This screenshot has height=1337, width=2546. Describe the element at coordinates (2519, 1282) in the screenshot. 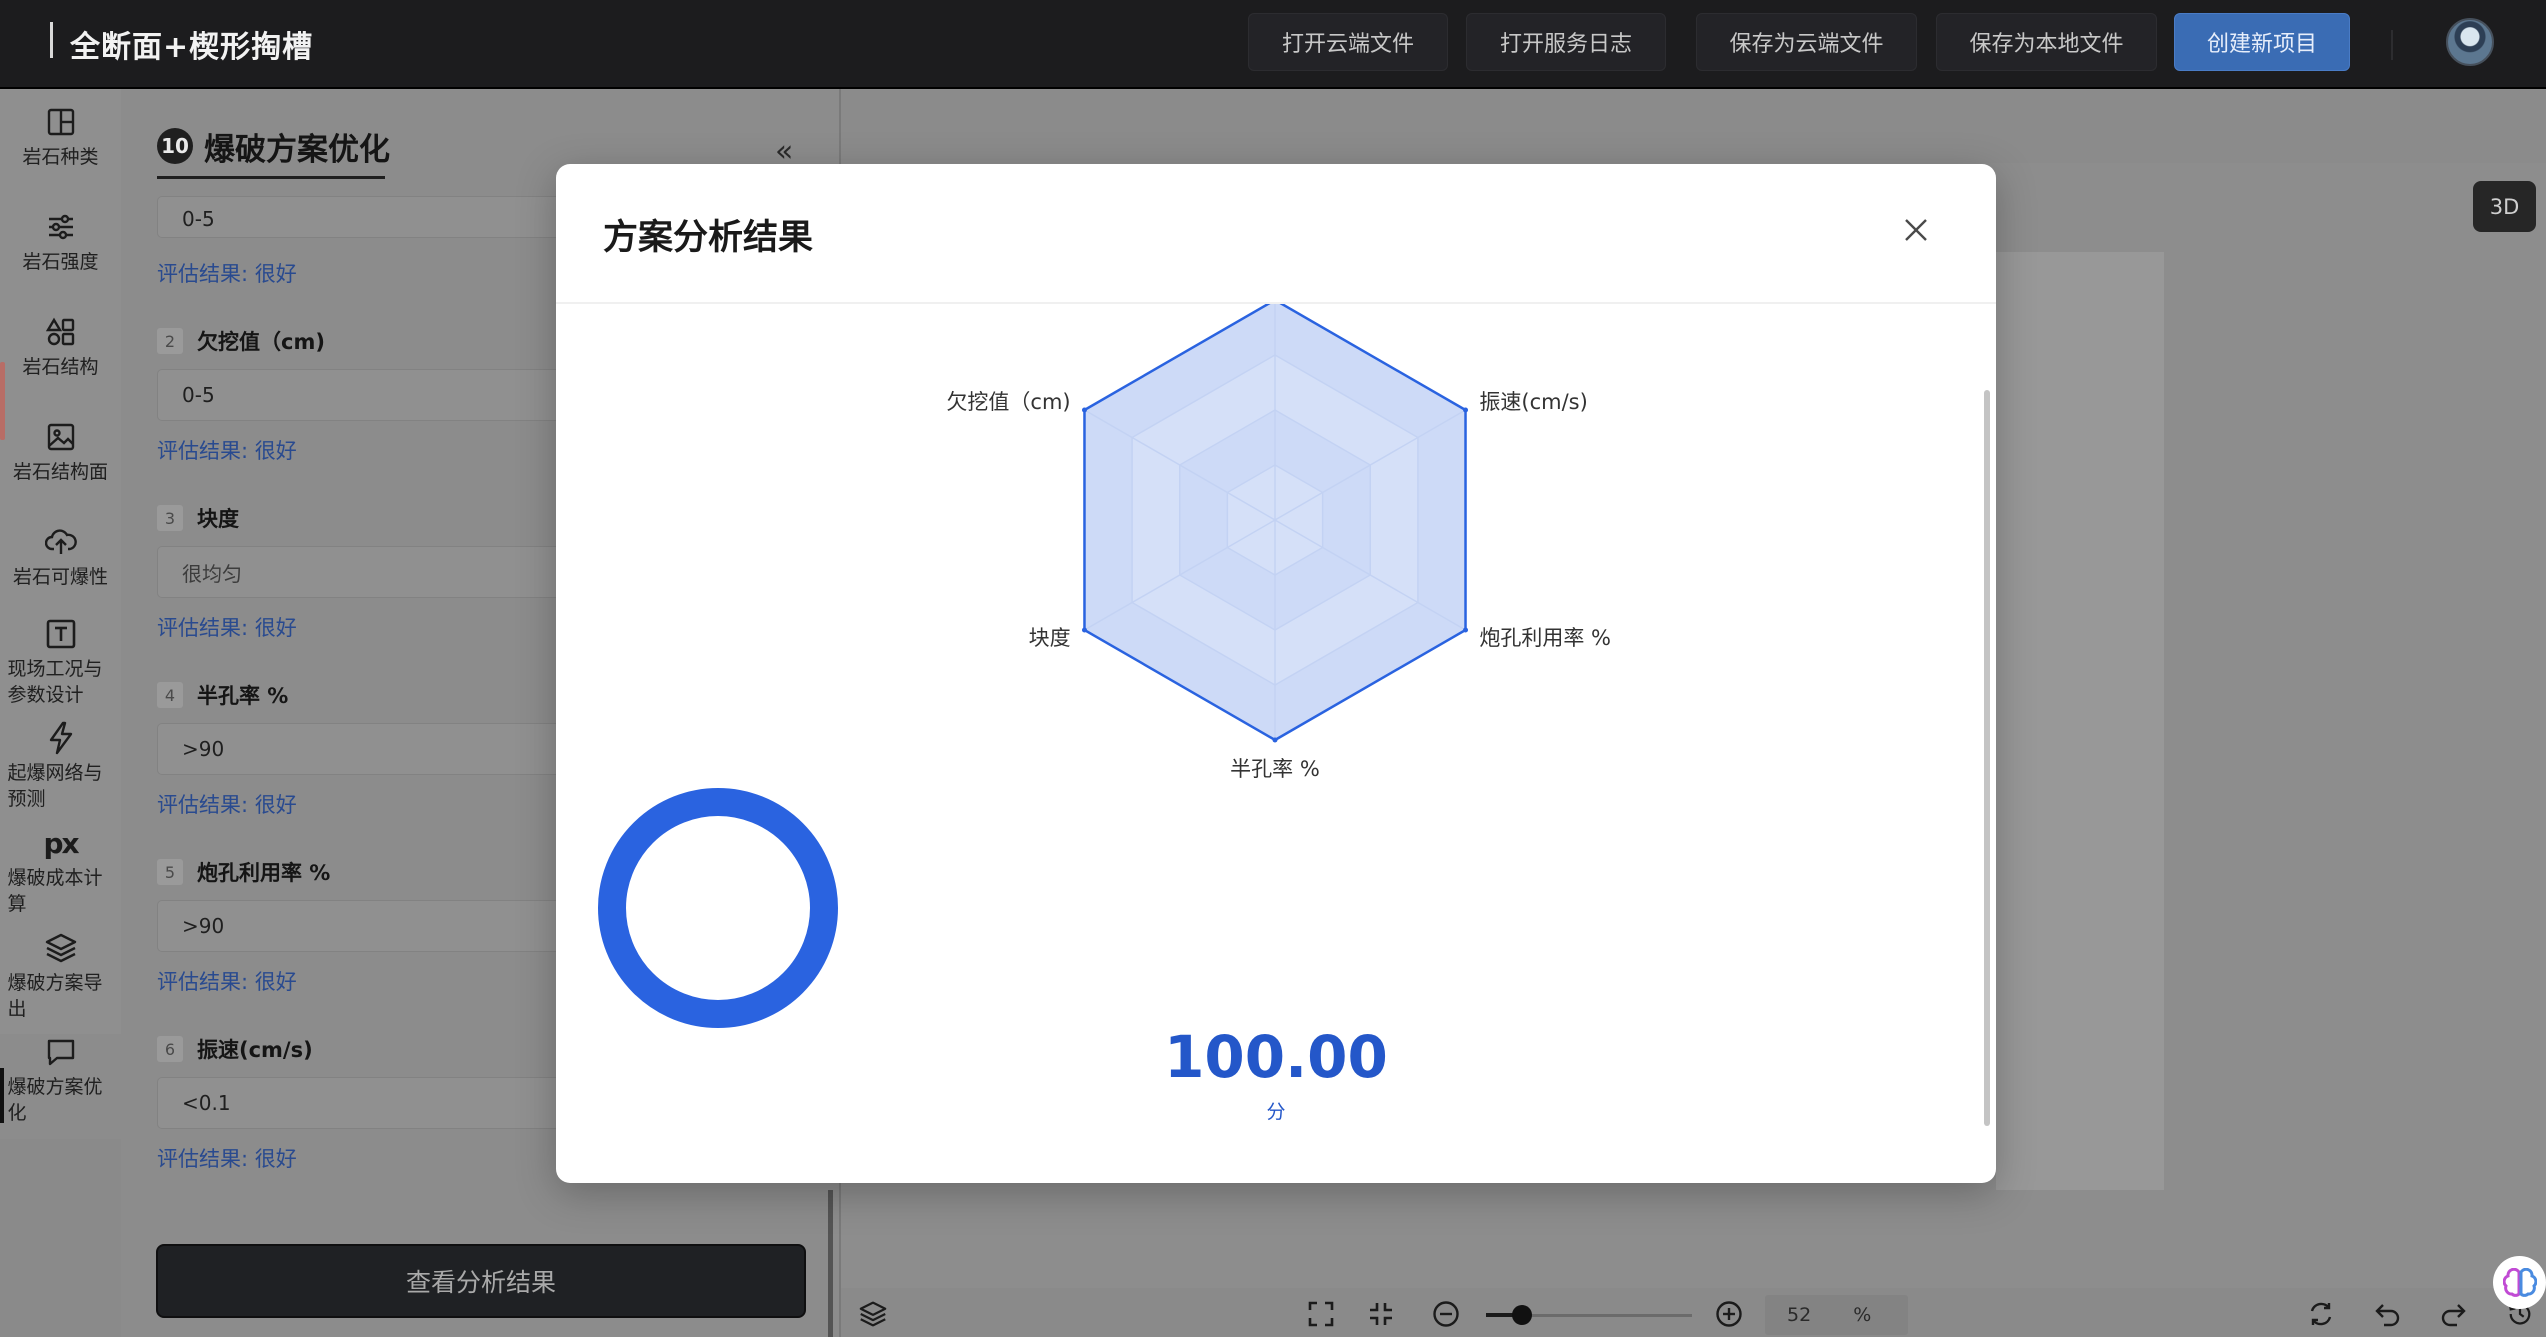

I see `ai-assistant-button` at that location.